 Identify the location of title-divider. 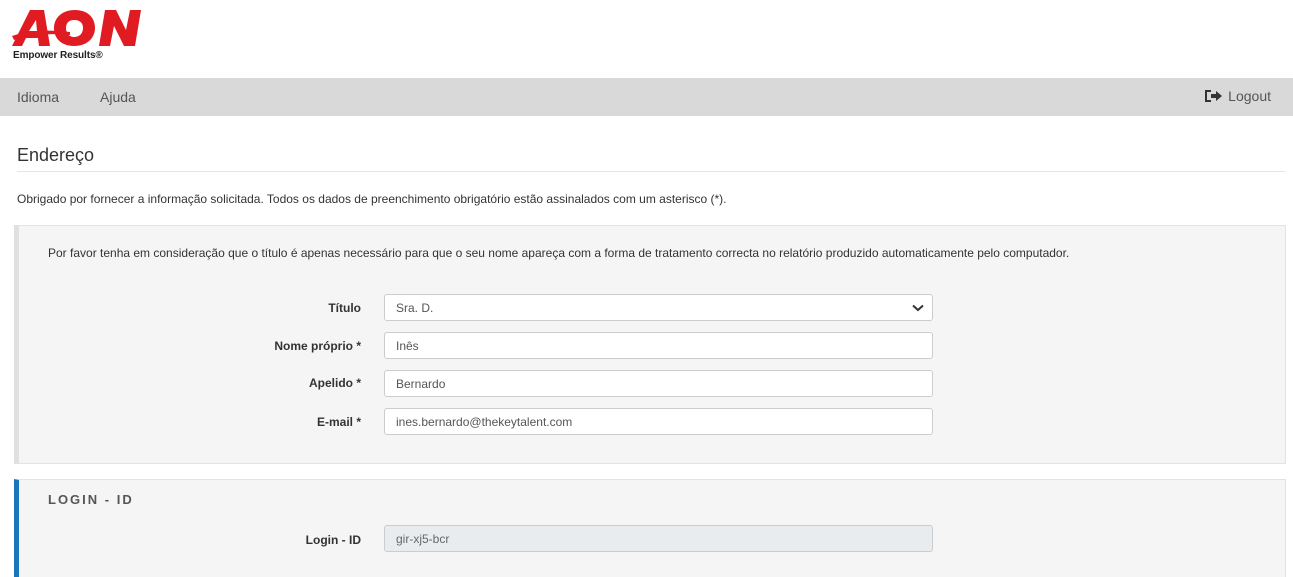
(651, 171).